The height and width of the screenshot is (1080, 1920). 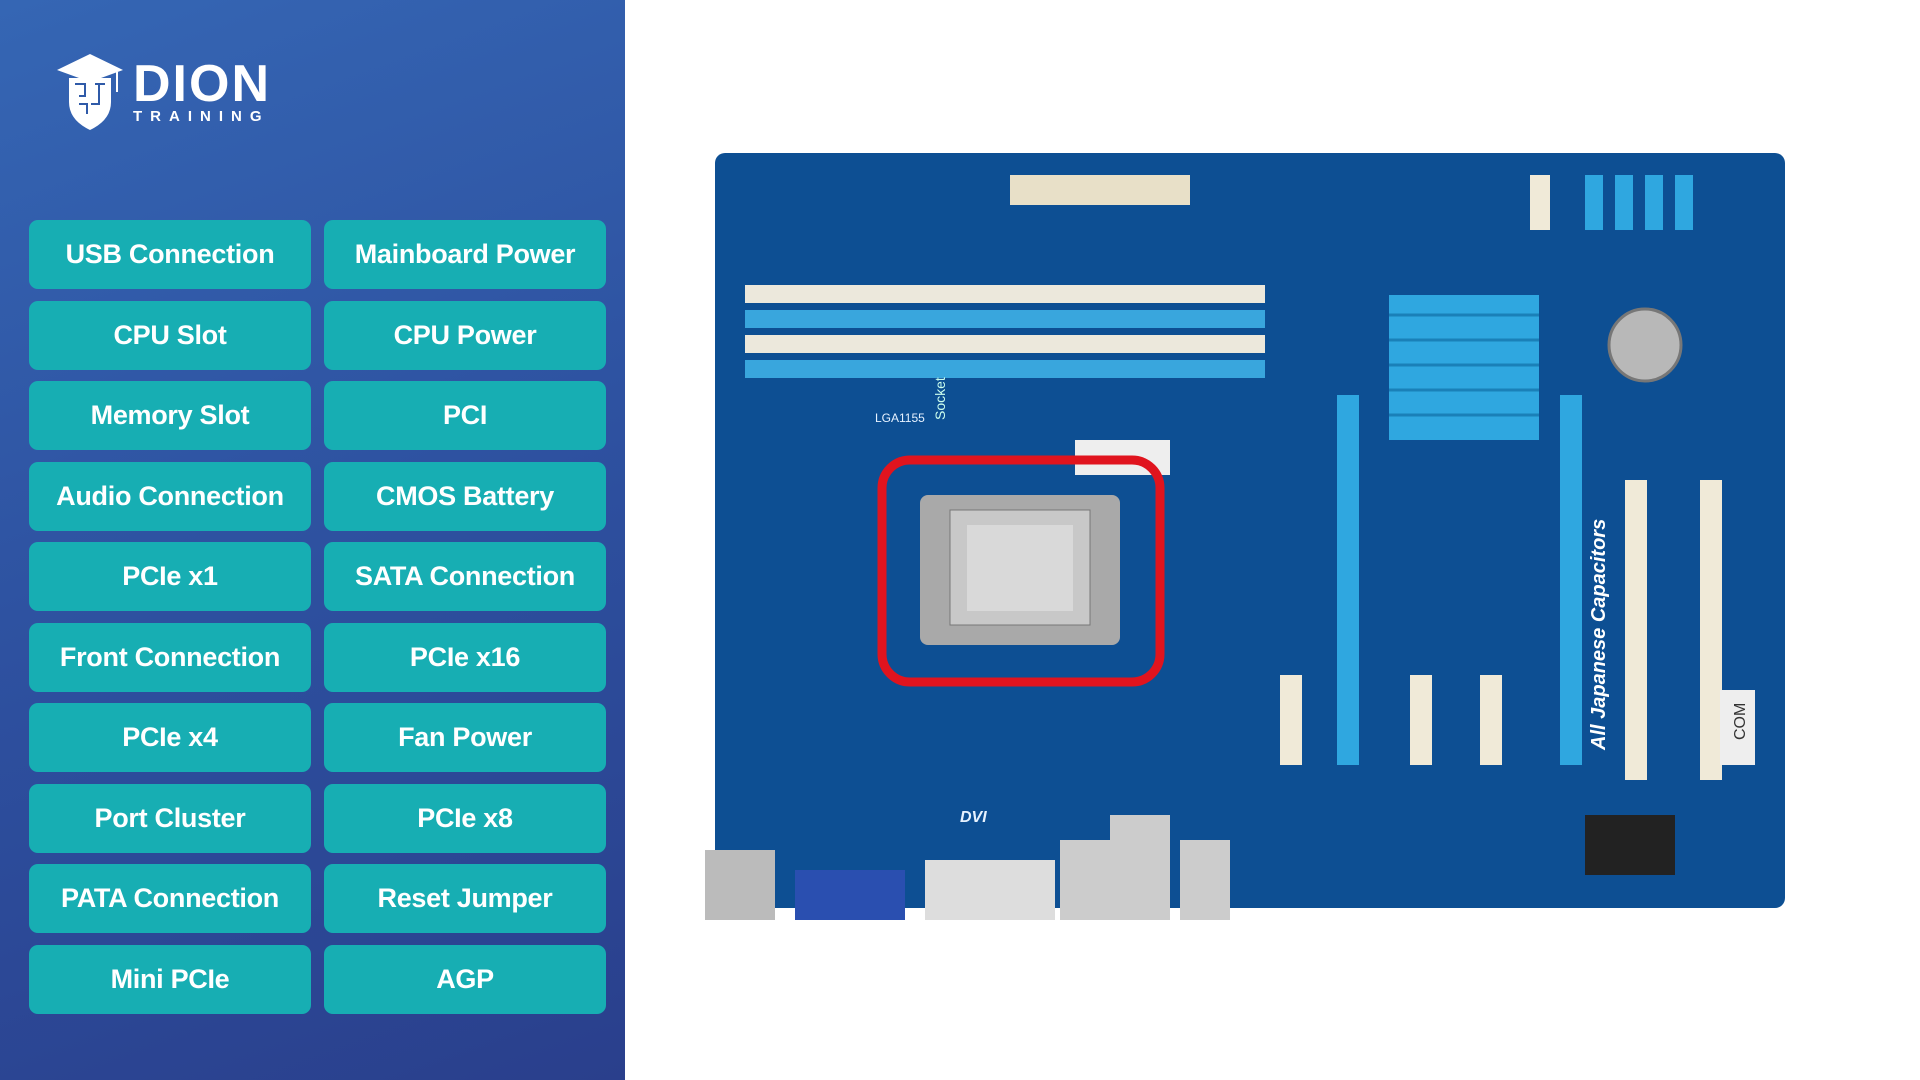 I want to click on answer-option-sata-connection: SATA Connection, so click(x=465, y=576).